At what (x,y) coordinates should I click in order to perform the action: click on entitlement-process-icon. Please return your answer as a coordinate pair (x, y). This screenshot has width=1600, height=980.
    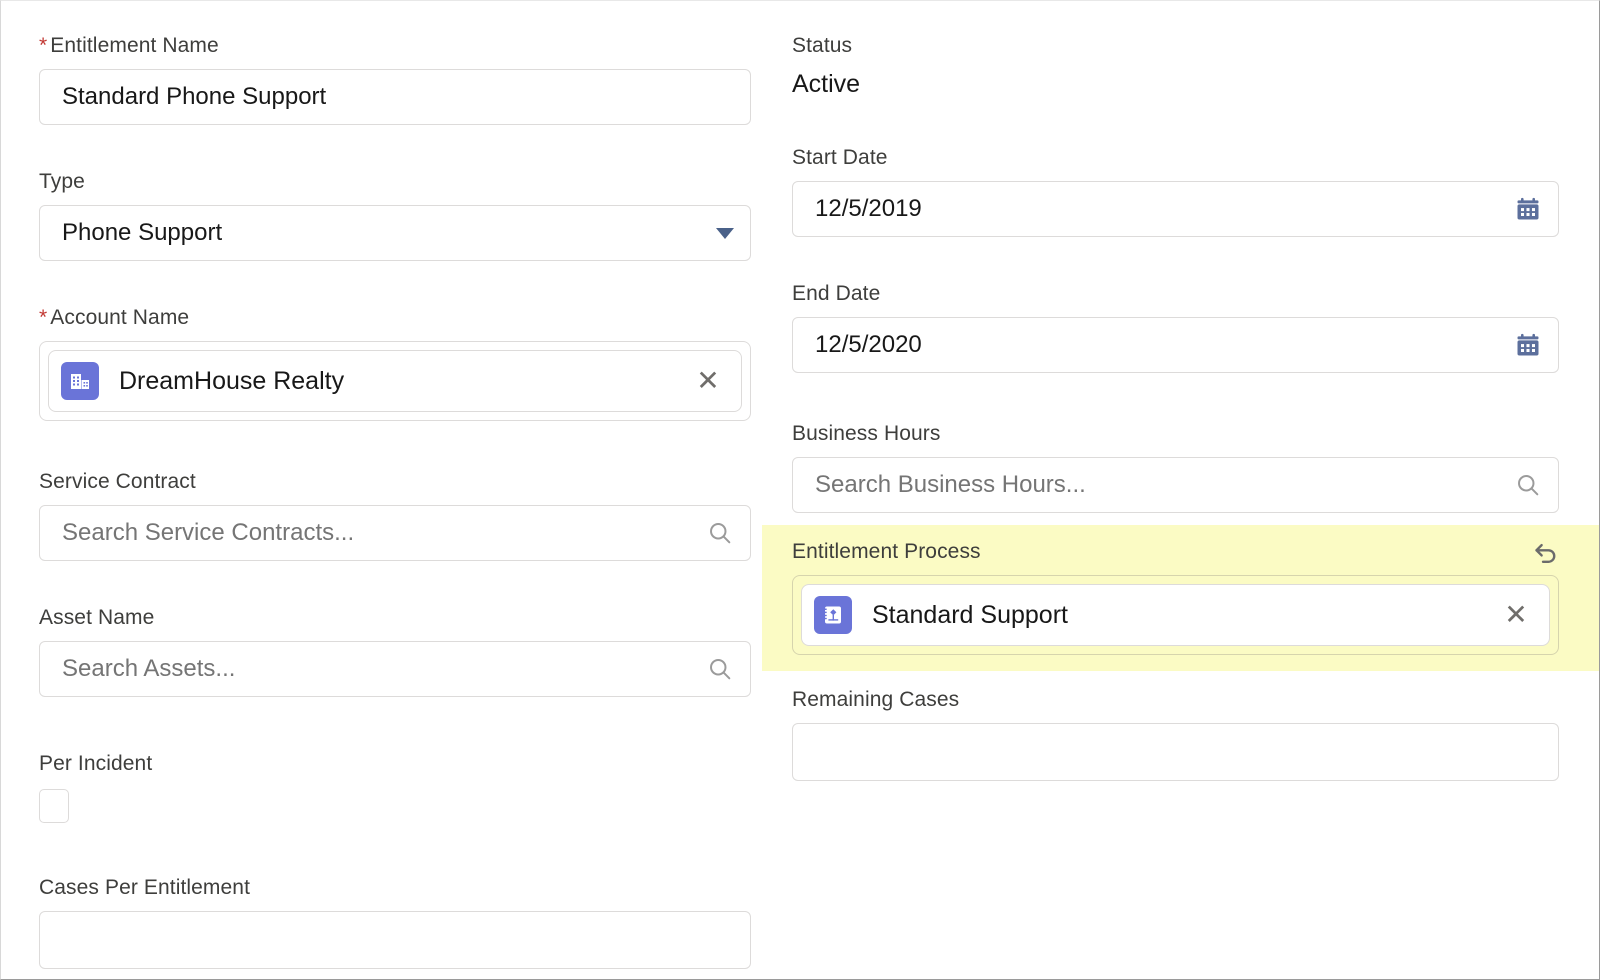
    Looking at the image, I should click on (833, 615).